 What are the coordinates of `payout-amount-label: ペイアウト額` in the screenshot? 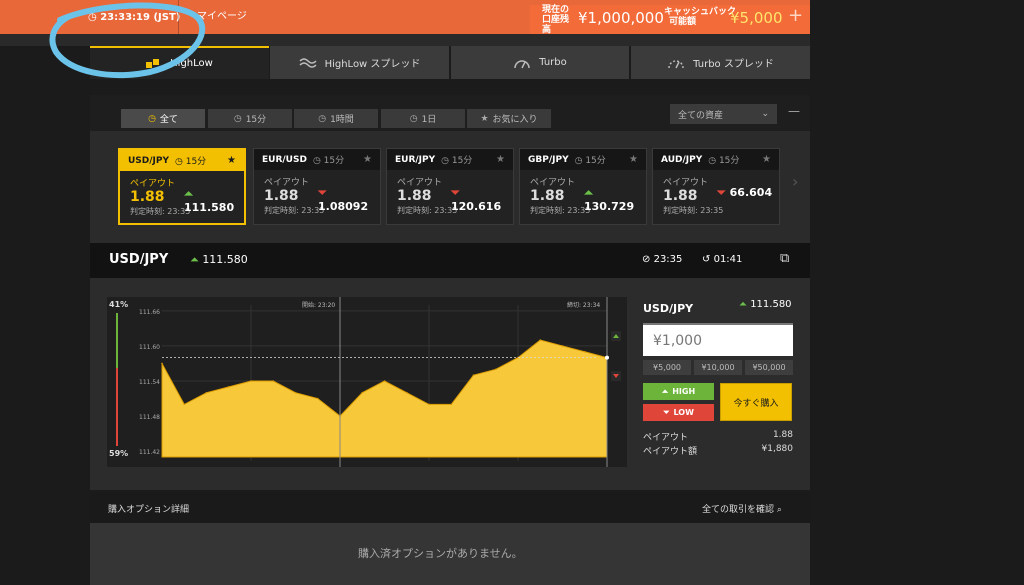 It's located at (670, 452).